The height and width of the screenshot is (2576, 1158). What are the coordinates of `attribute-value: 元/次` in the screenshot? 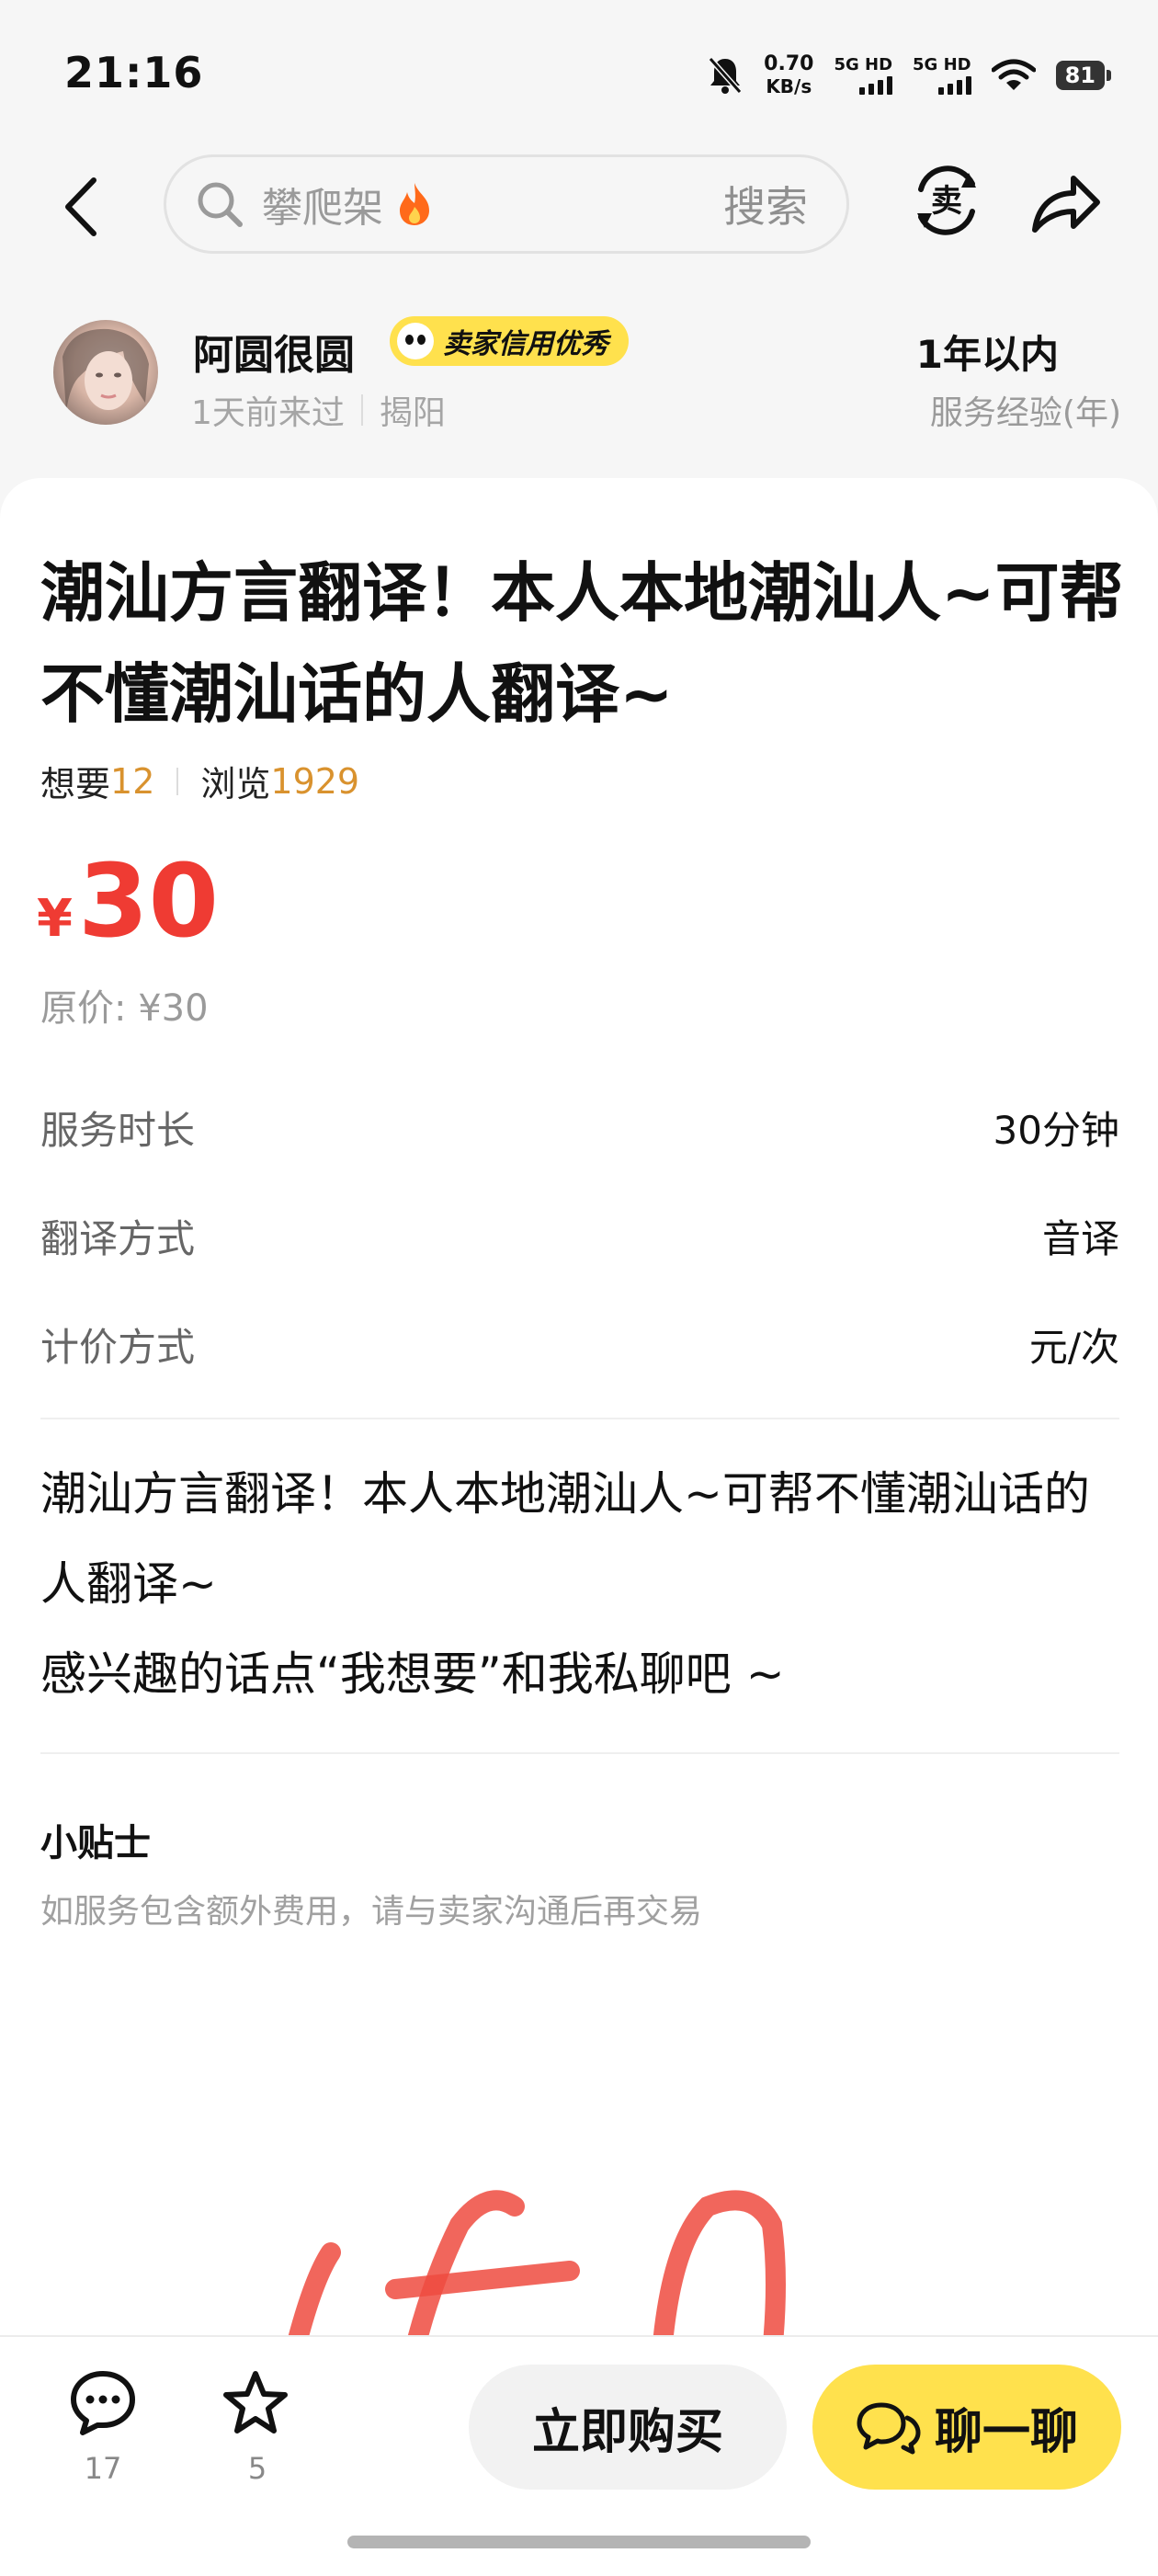 It's located at (1074, 1347).